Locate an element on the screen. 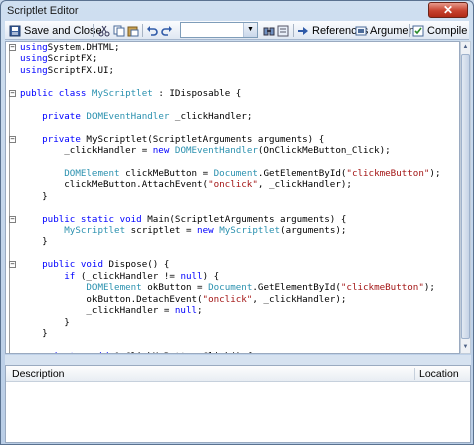  code-line: − public void Dispose() { is located at coordinates (224, 265).